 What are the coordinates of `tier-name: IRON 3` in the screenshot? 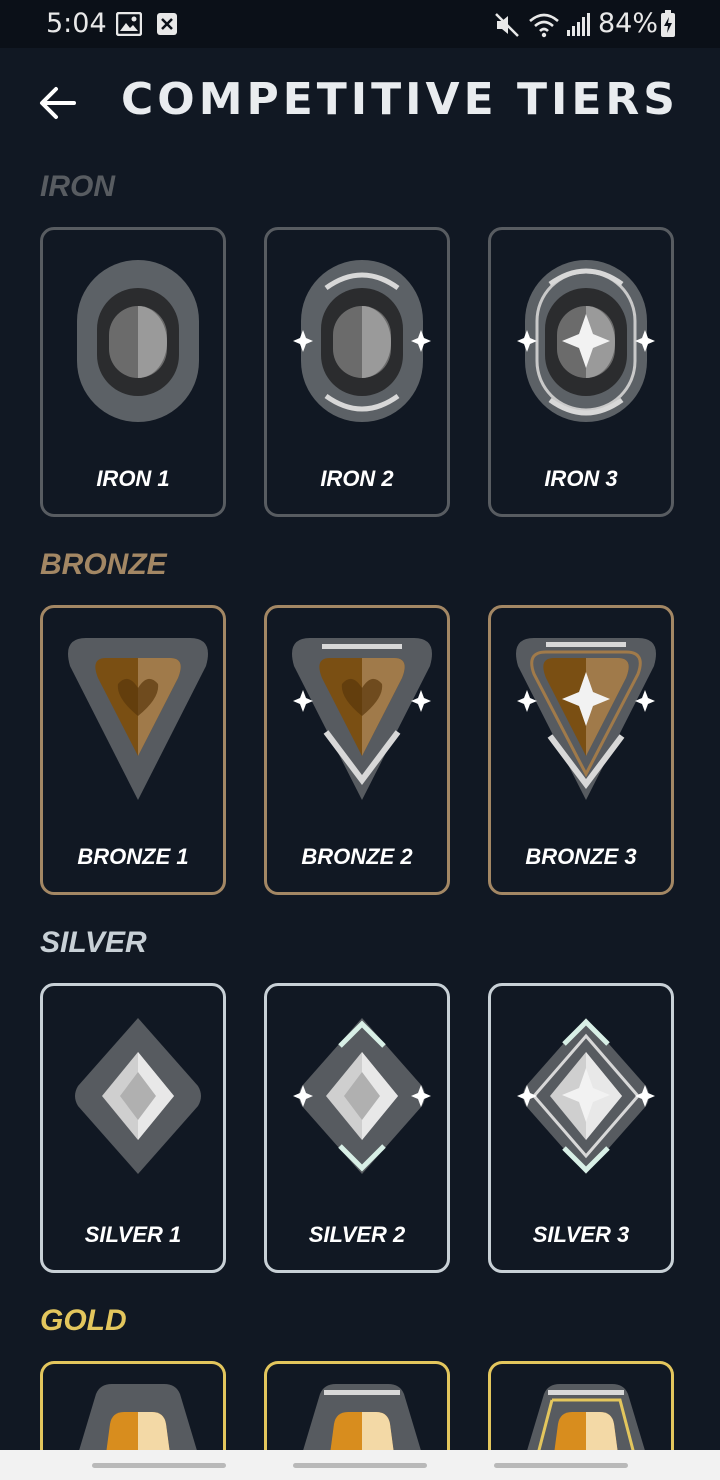 It's located at (581, 478).